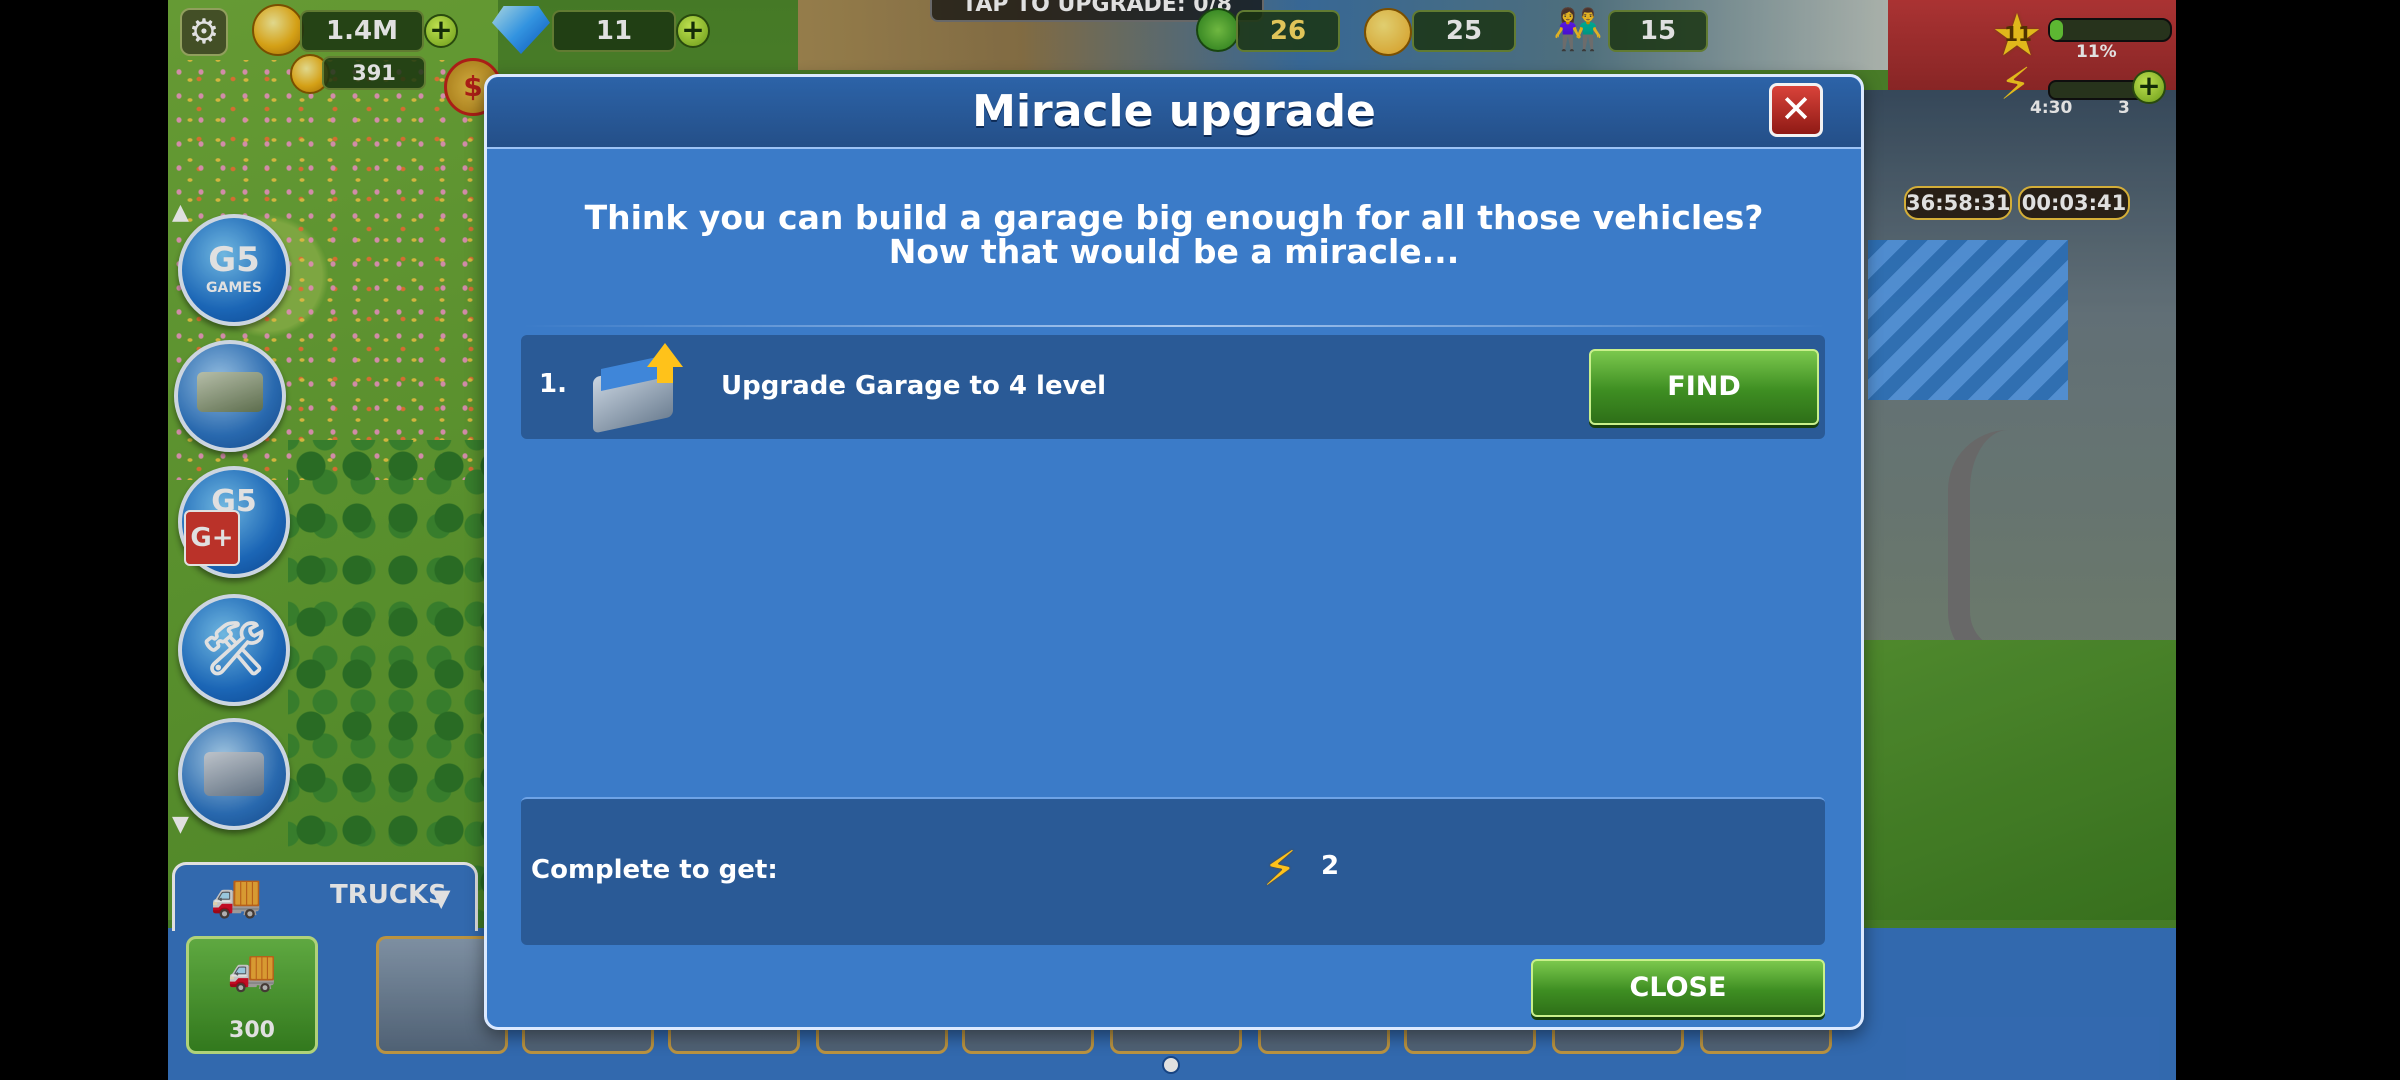 The image size is (2400, 1080). I want to click on reward-panel: Complete to get: ⚡ 2, so click(1173, 871).